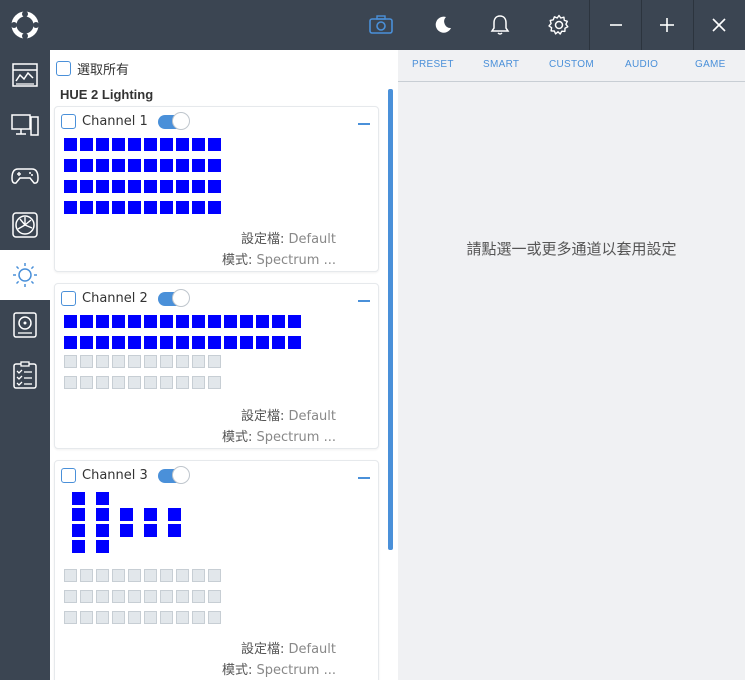 The width and height of the screenshot is (745, 680). I want to click on checklist-icon, so click(25, 375).